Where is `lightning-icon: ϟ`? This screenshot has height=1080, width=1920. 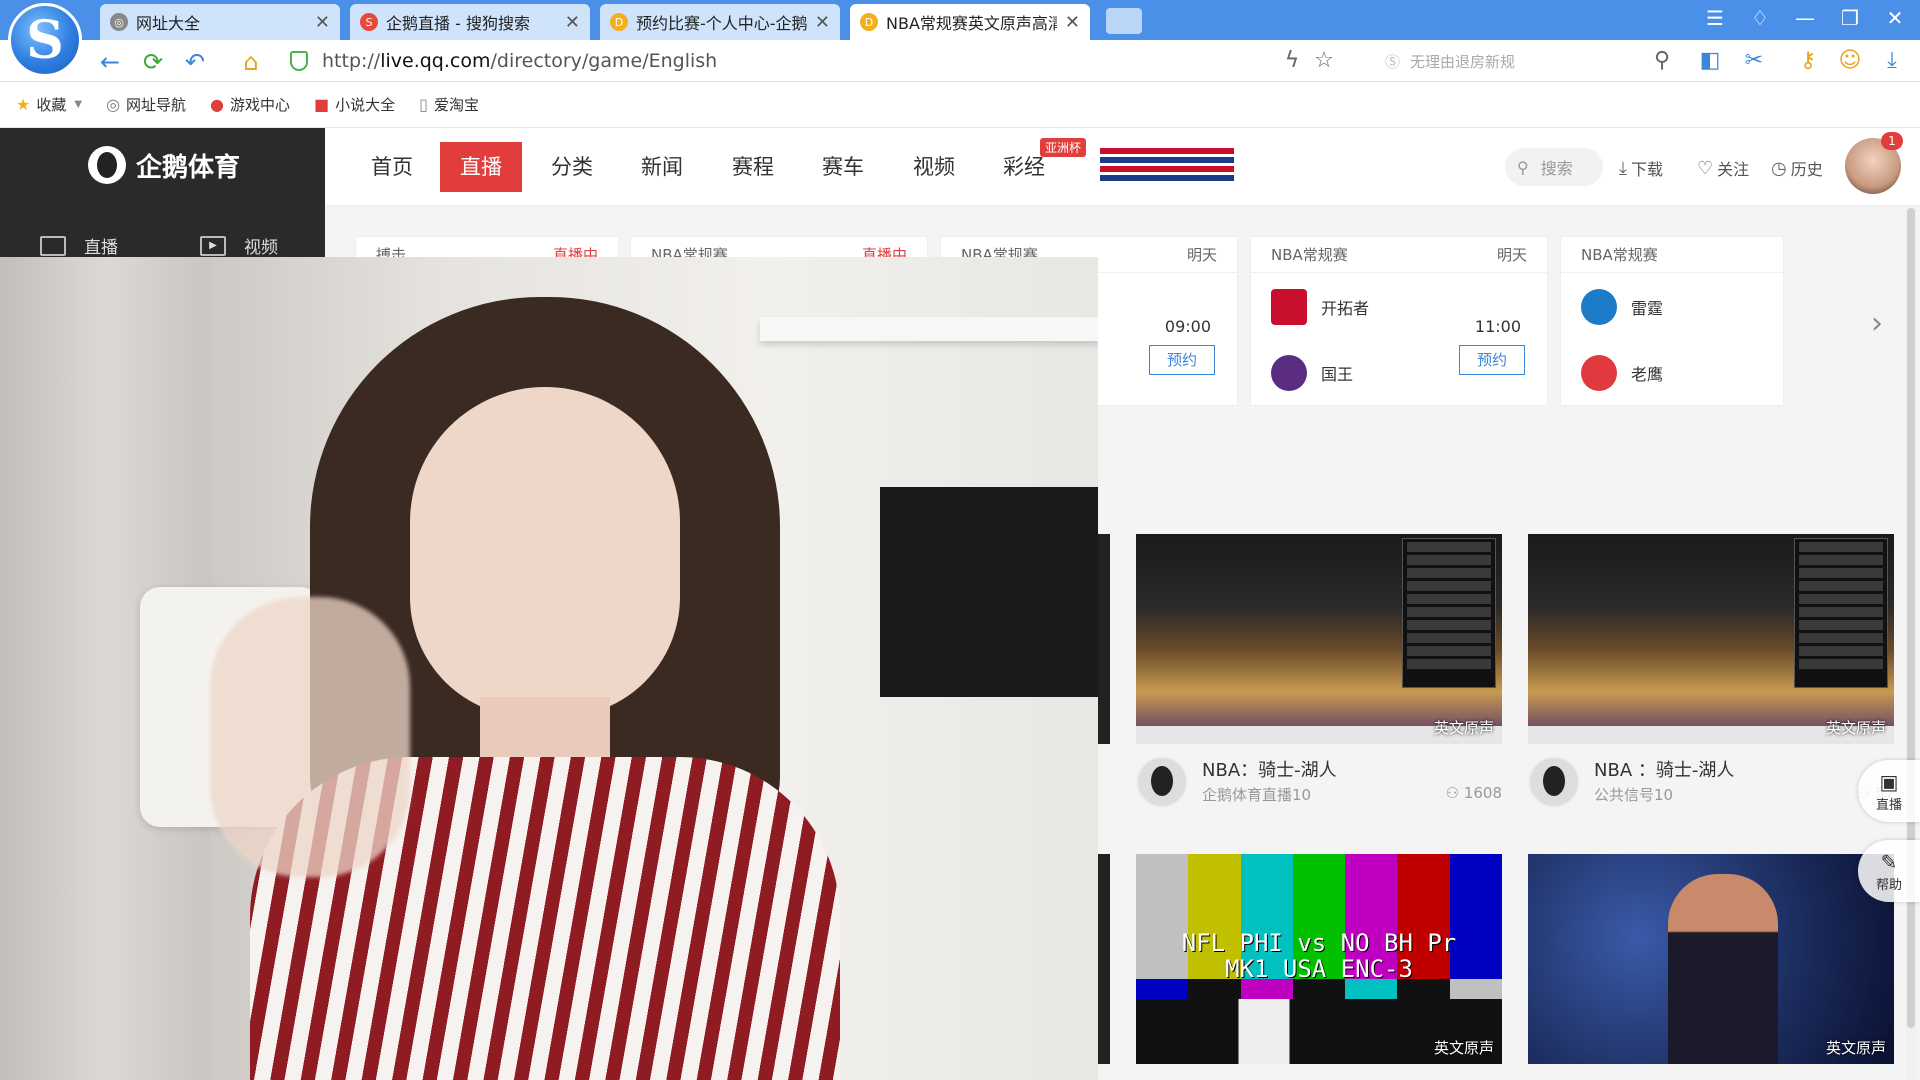
lightning-icon: ϟ is located at coordinates (1292, 60).